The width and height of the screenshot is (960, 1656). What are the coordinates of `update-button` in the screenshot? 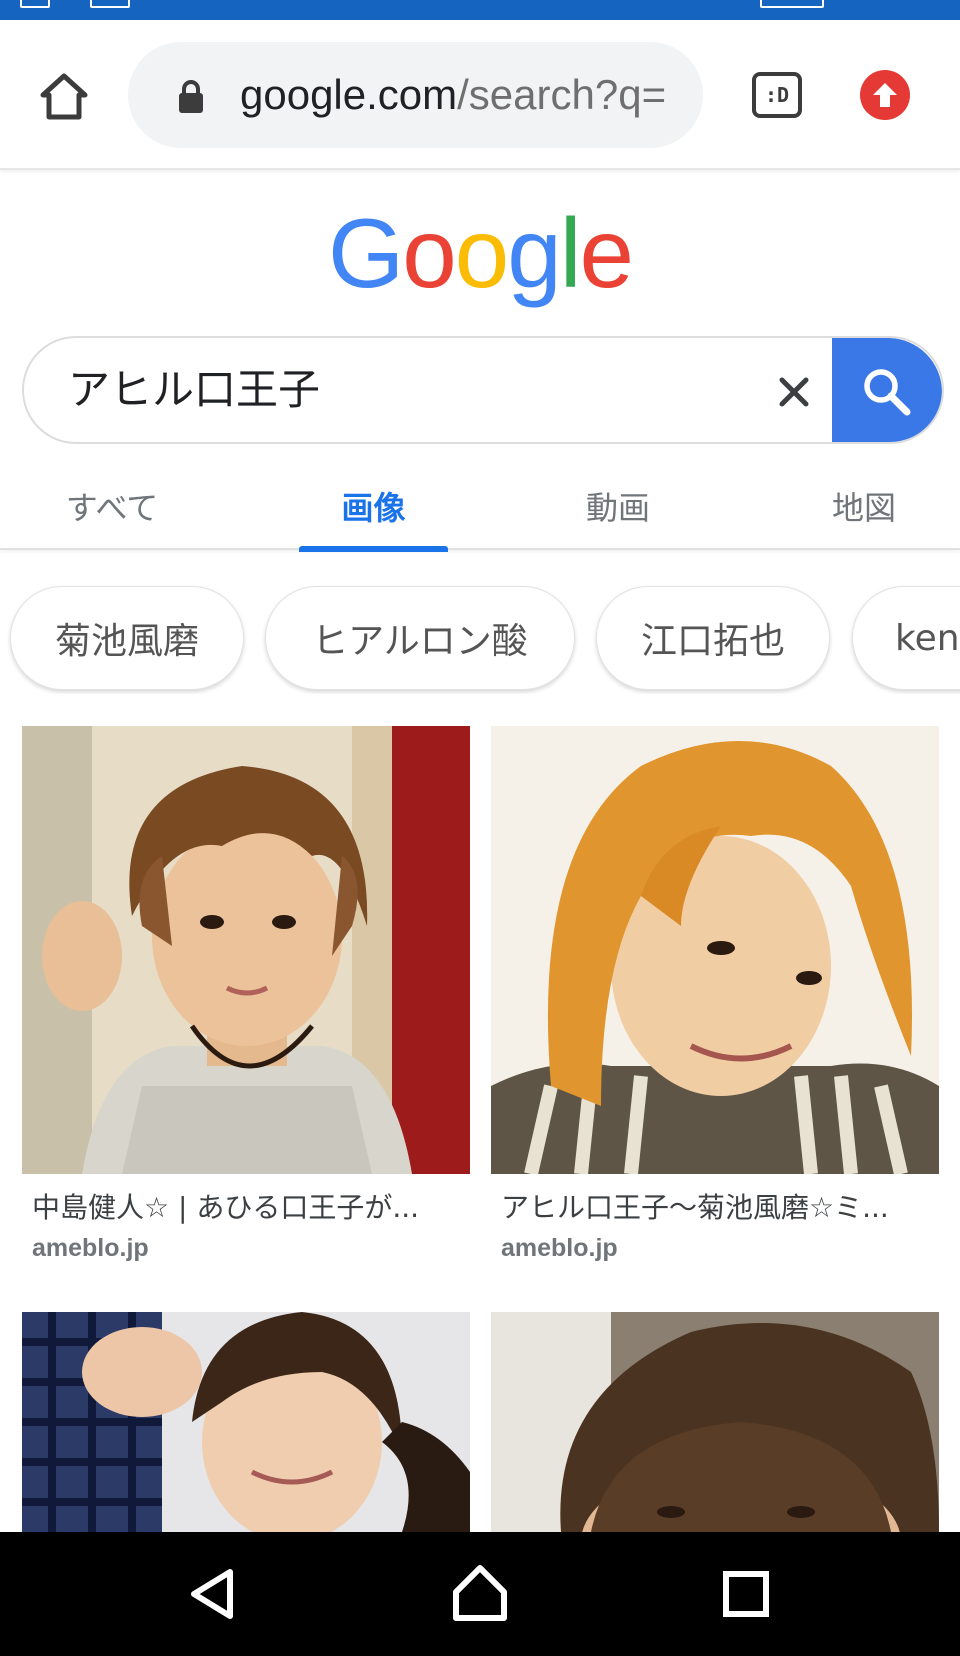 It's located at (885, 95).